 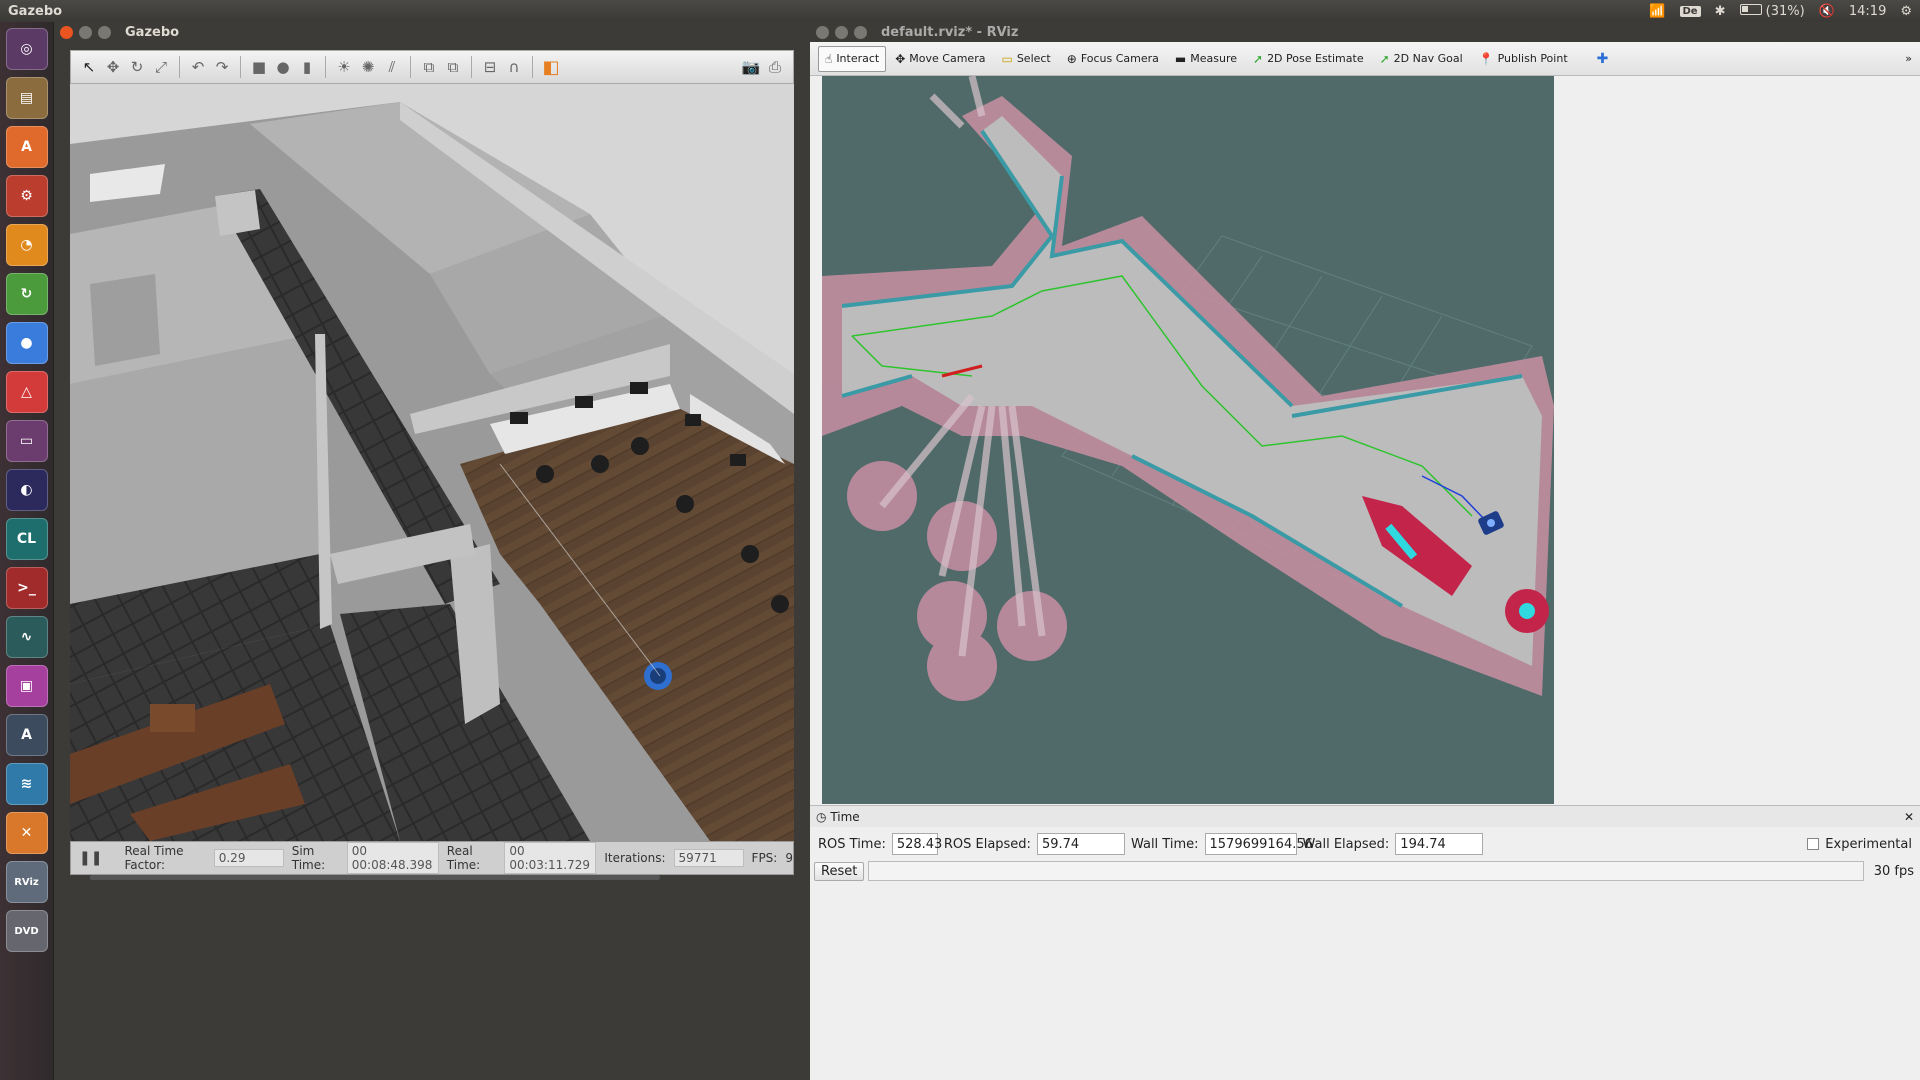 I want to click on interact-icon: ☝, so click(x=829, y=58).